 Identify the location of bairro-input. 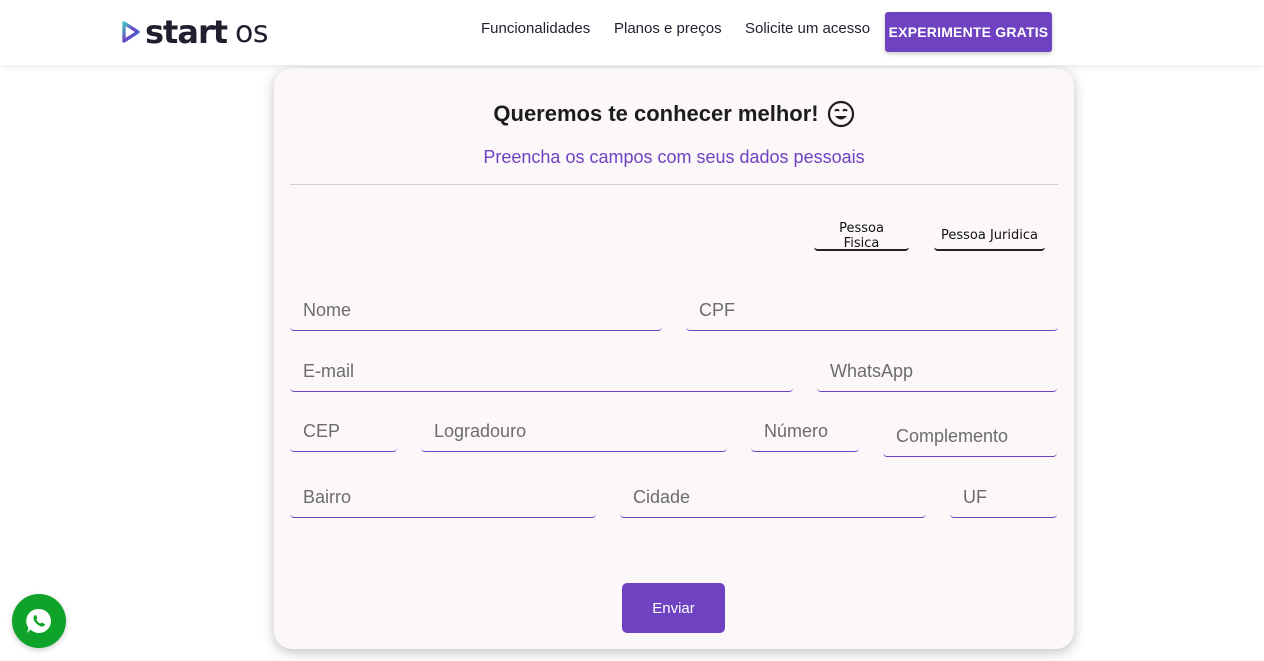
(443, 497).